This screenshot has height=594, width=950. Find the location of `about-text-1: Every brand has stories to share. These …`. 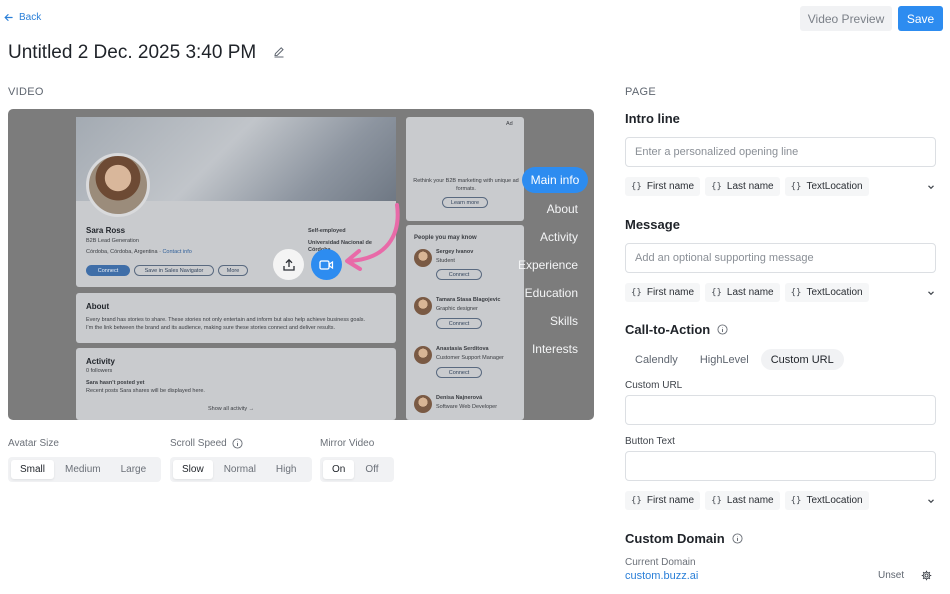

about-text-1: Every brand has stories to share. These … is located at coordinates (226, 320).